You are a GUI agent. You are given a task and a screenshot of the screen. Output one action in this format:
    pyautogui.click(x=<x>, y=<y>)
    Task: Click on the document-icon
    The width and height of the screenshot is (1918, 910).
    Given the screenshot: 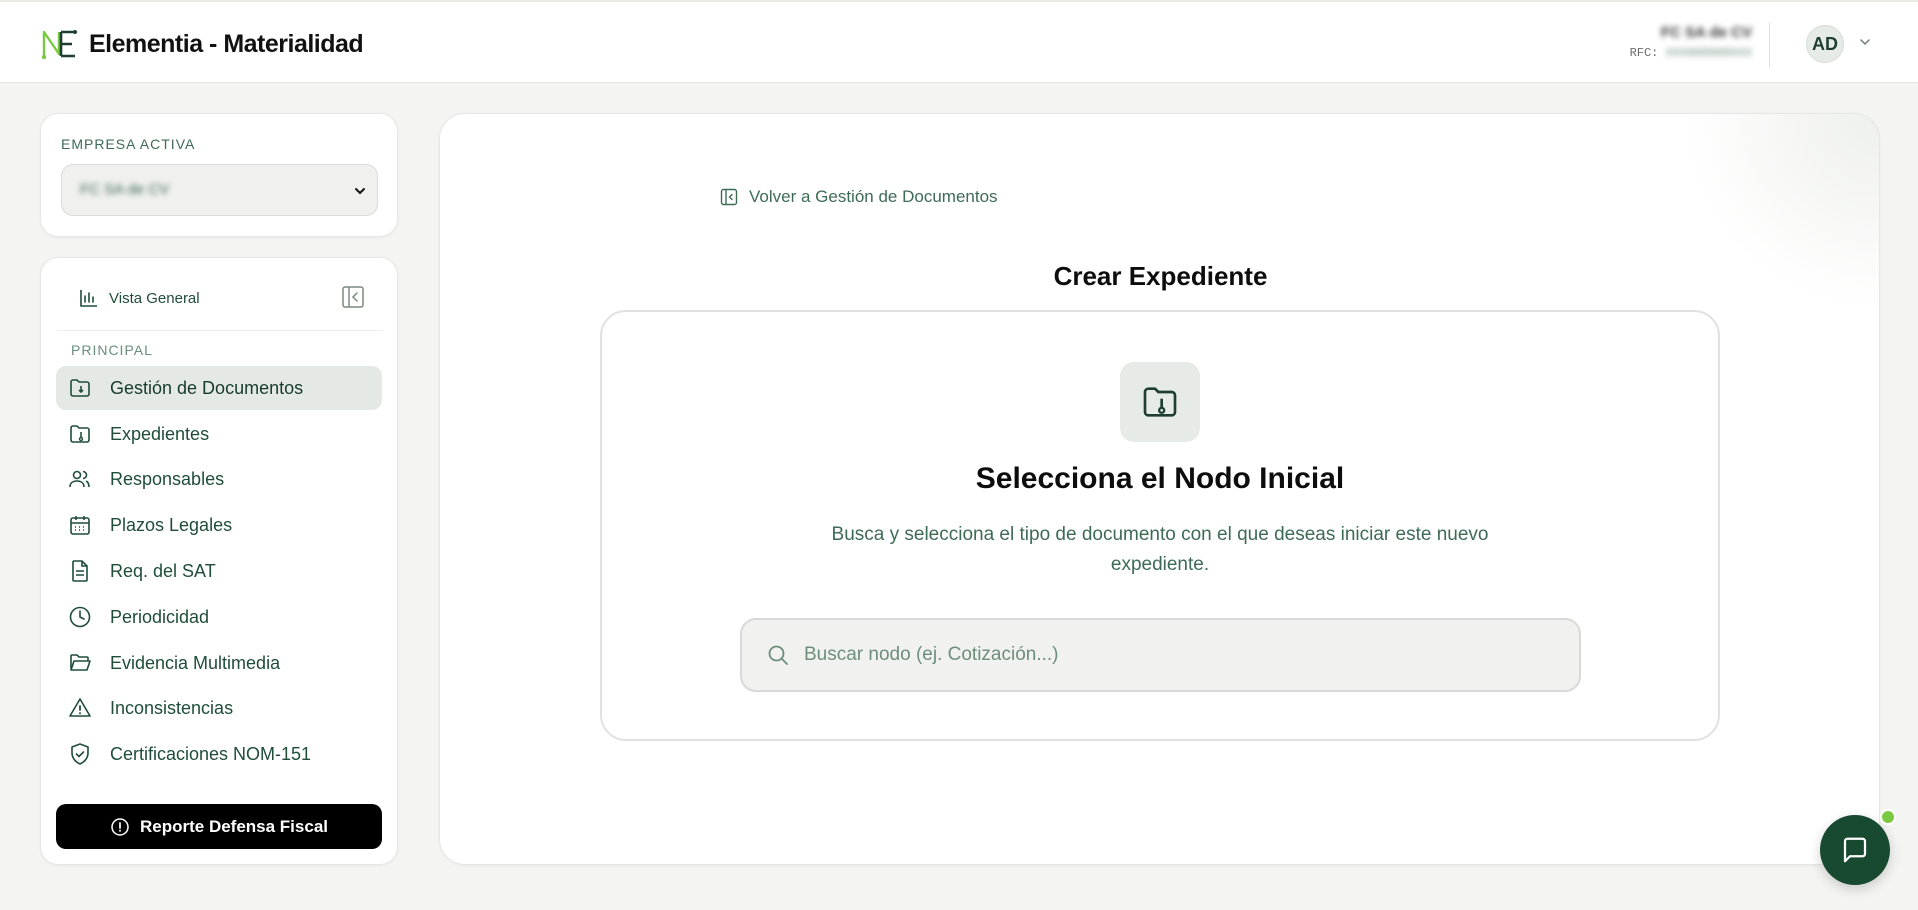 What is the action you would take?
    pyautogui.click(x=80, y=571)
    